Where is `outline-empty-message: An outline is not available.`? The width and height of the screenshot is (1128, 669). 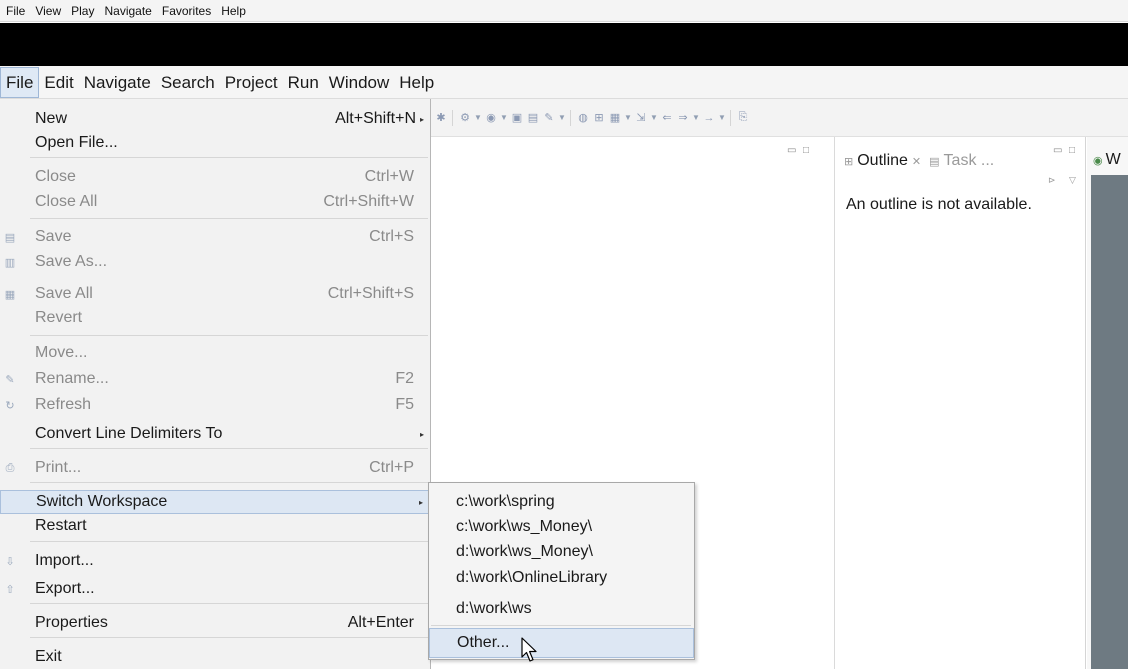 outline-empty-message: An outline is not available. is located at coordinates (939, 204).